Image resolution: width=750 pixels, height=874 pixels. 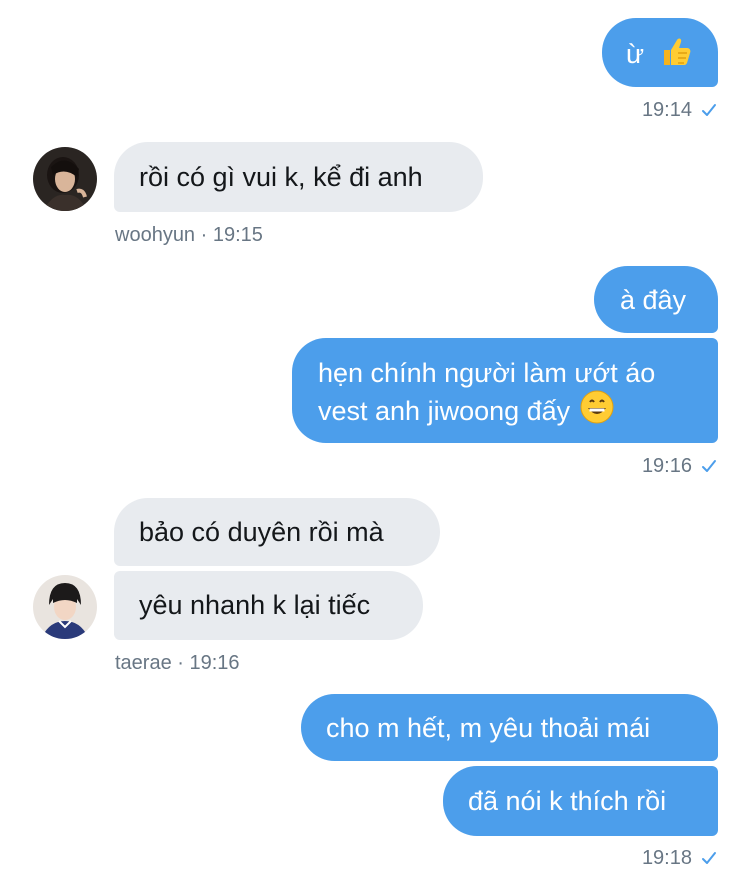 What do you see at coordinates (255, 605) in the screenshot?
I see `message-text: yêu nhanh k lại tiếc` at bounding box center [255, 605].